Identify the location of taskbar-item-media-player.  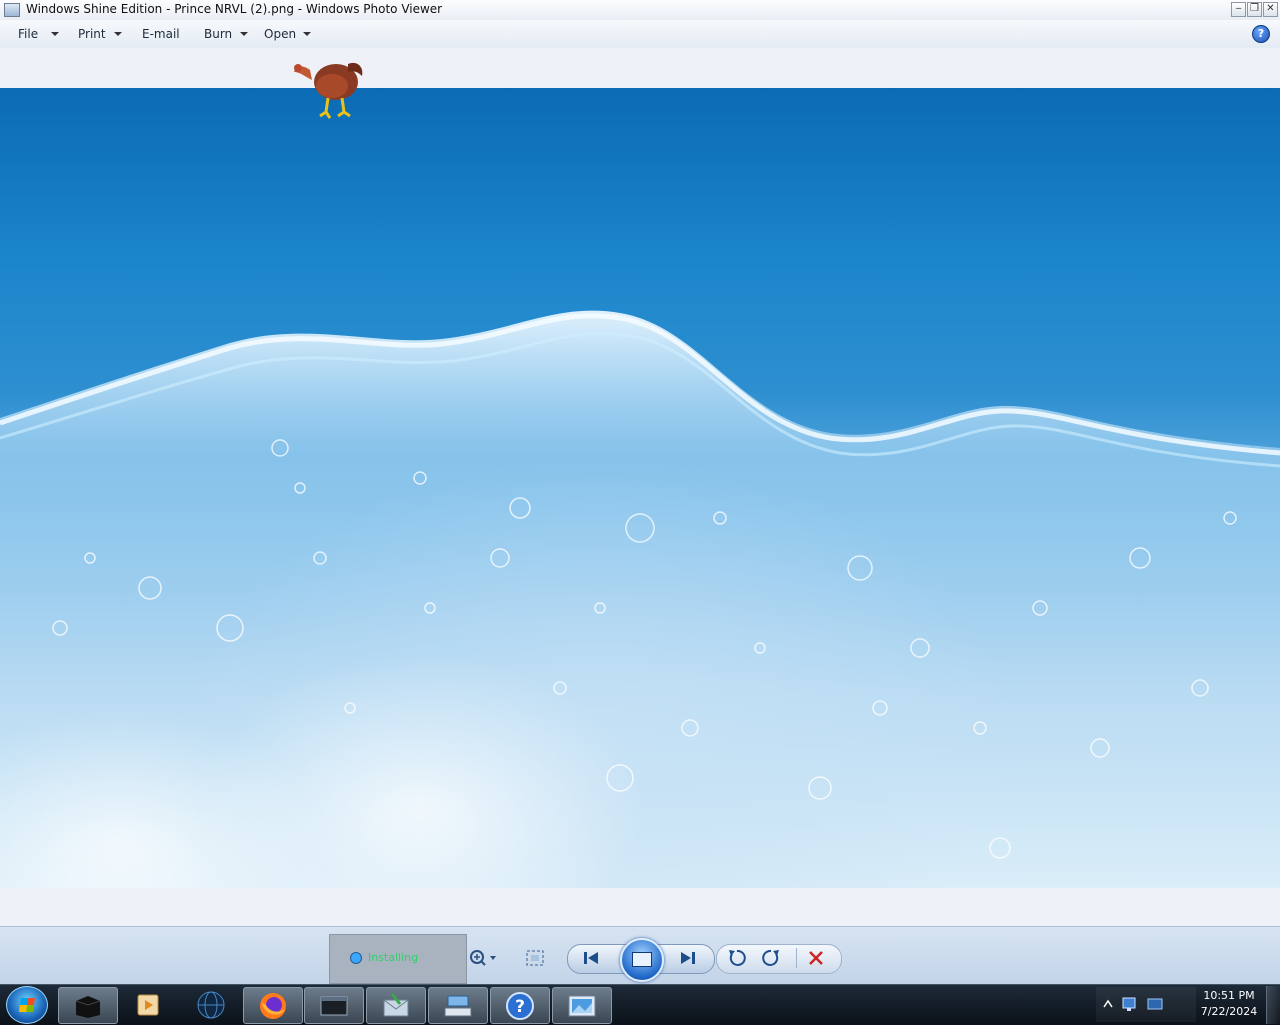
(149, 1004).